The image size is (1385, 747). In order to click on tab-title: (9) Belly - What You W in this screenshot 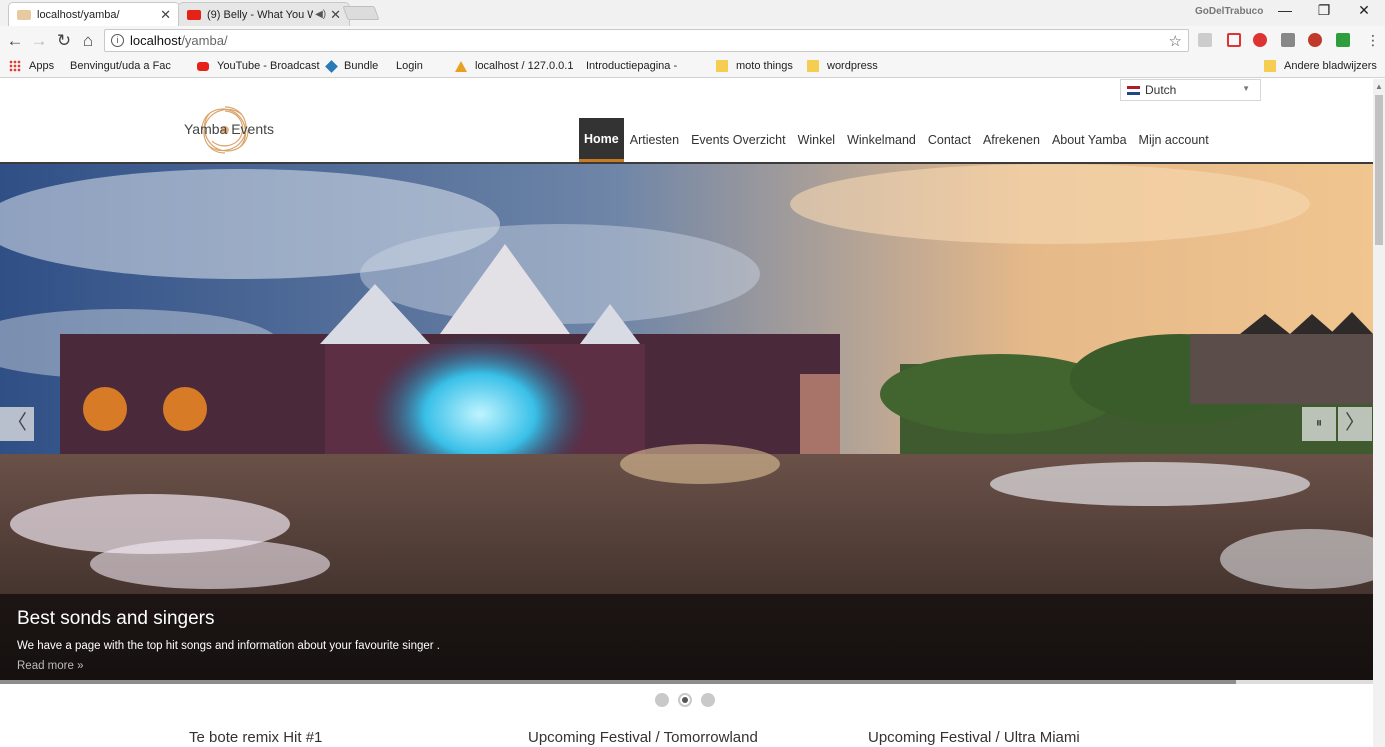, I will do `click(260, 14)`.